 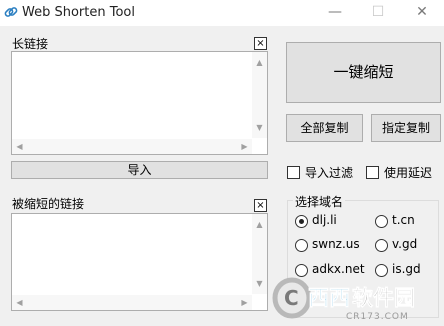 What do you see at coordinates (139, 170) in the screenshot?
I see `import-button: 导入` at bounding box center [139, 170].